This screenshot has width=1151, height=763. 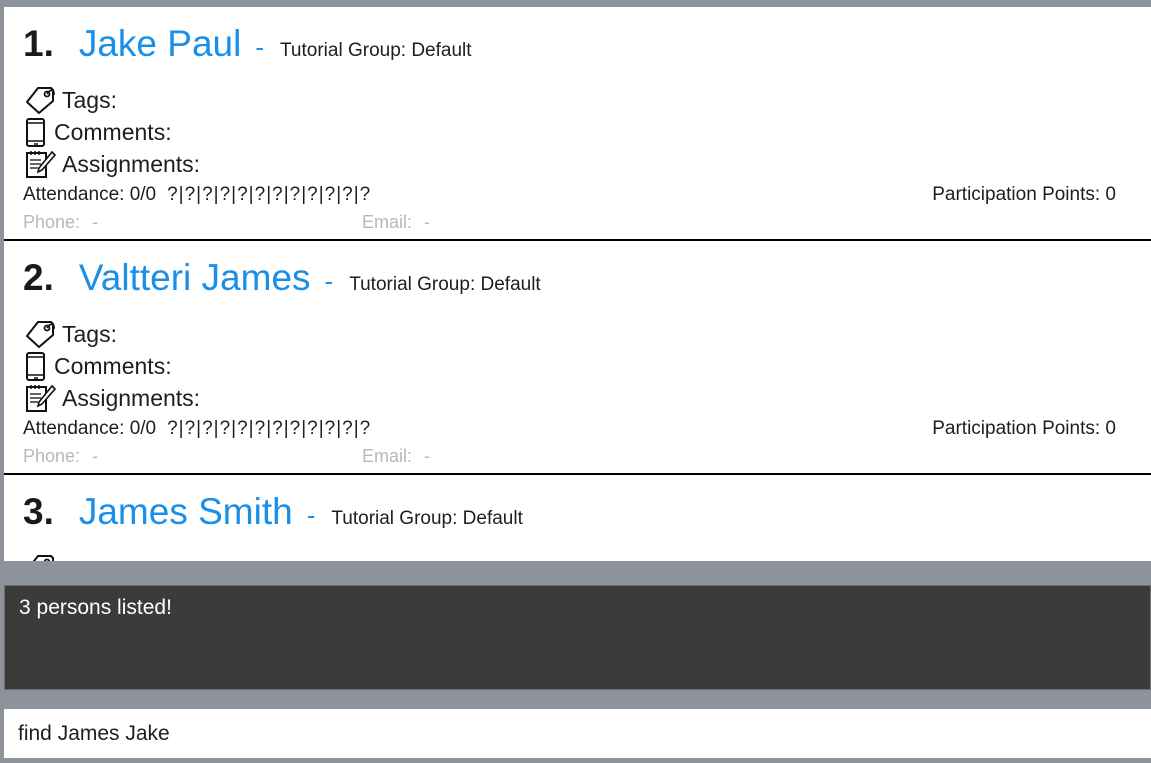 I want to click on person-card-header: 1. Jake Paul - Tutorial Group: Default, so click(x=247, y=44).